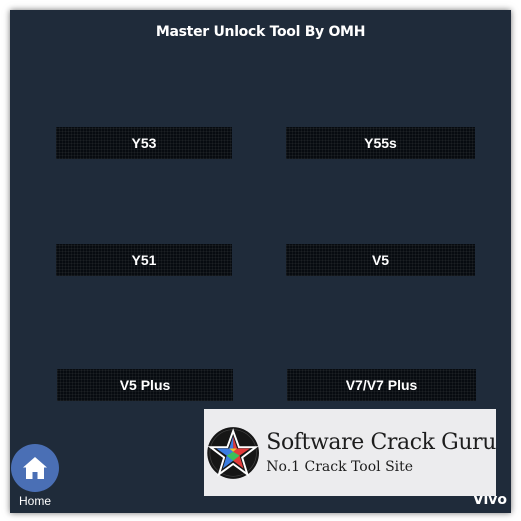 This screenshot has width=521, height=521. What do you see at coordinates (340, 467) in the screenshot?
I see `watermark-subtitle: No.1 Crack Tool Site` at bounding box center [340, 467].